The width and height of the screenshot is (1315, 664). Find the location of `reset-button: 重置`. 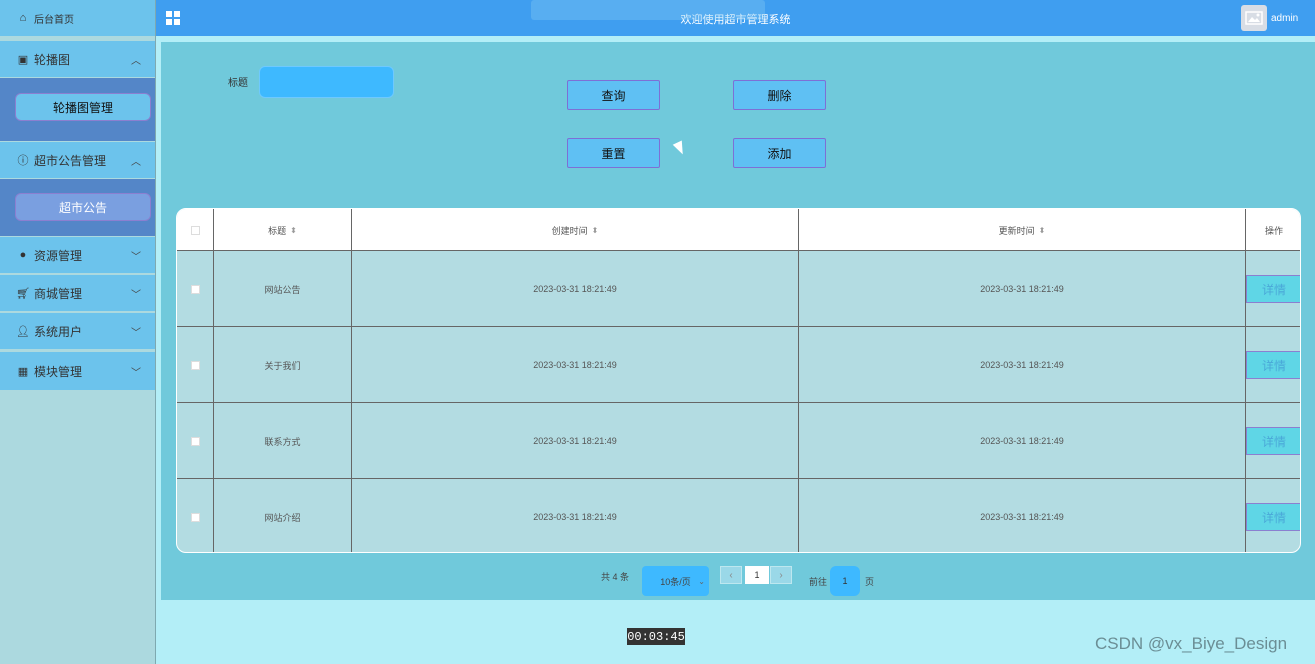

reset-button: 重置 is located at coordinates (613, 153).